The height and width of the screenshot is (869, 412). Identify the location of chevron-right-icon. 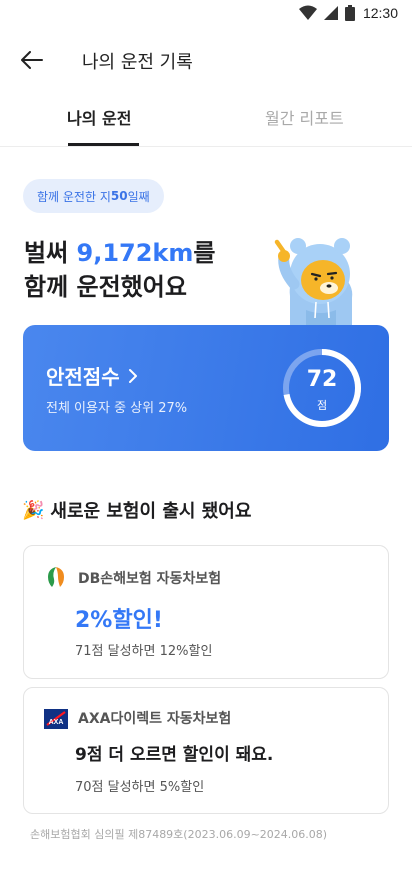
(132, 375).